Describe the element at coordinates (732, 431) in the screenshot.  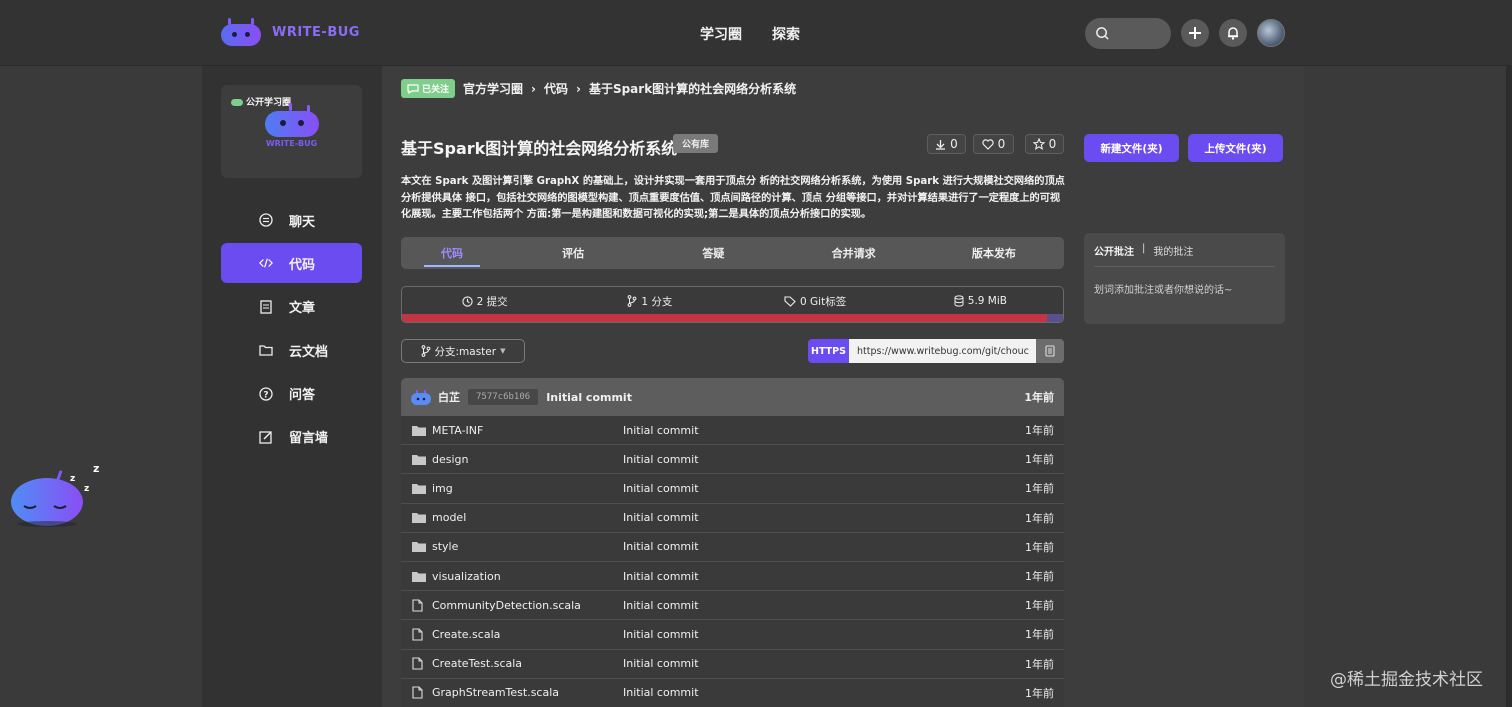
I see `file-row: META-INF Initial commit 1年前` at that location.